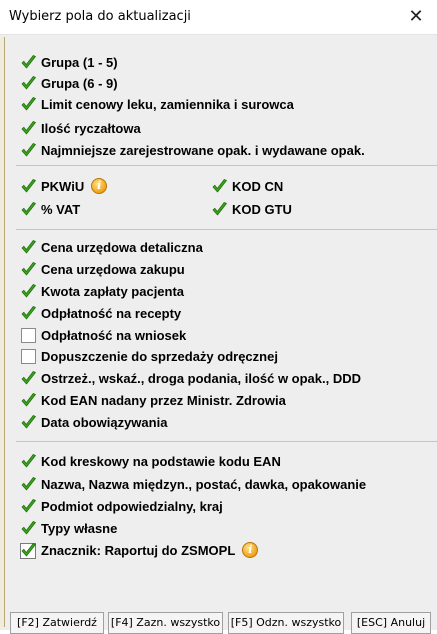  What do you see at coordinates (113, 291) in the screenshot?
I see `checkbox-label: Kwota zapłaty pacjenta` at bounding box center [113, 291].